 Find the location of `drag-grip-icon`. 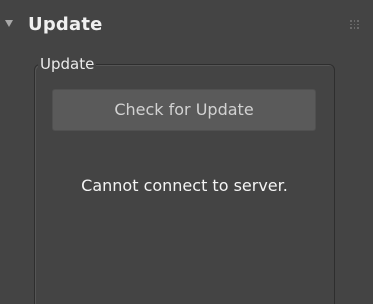

drag-grip-icon is located at coordinates (354, 24).